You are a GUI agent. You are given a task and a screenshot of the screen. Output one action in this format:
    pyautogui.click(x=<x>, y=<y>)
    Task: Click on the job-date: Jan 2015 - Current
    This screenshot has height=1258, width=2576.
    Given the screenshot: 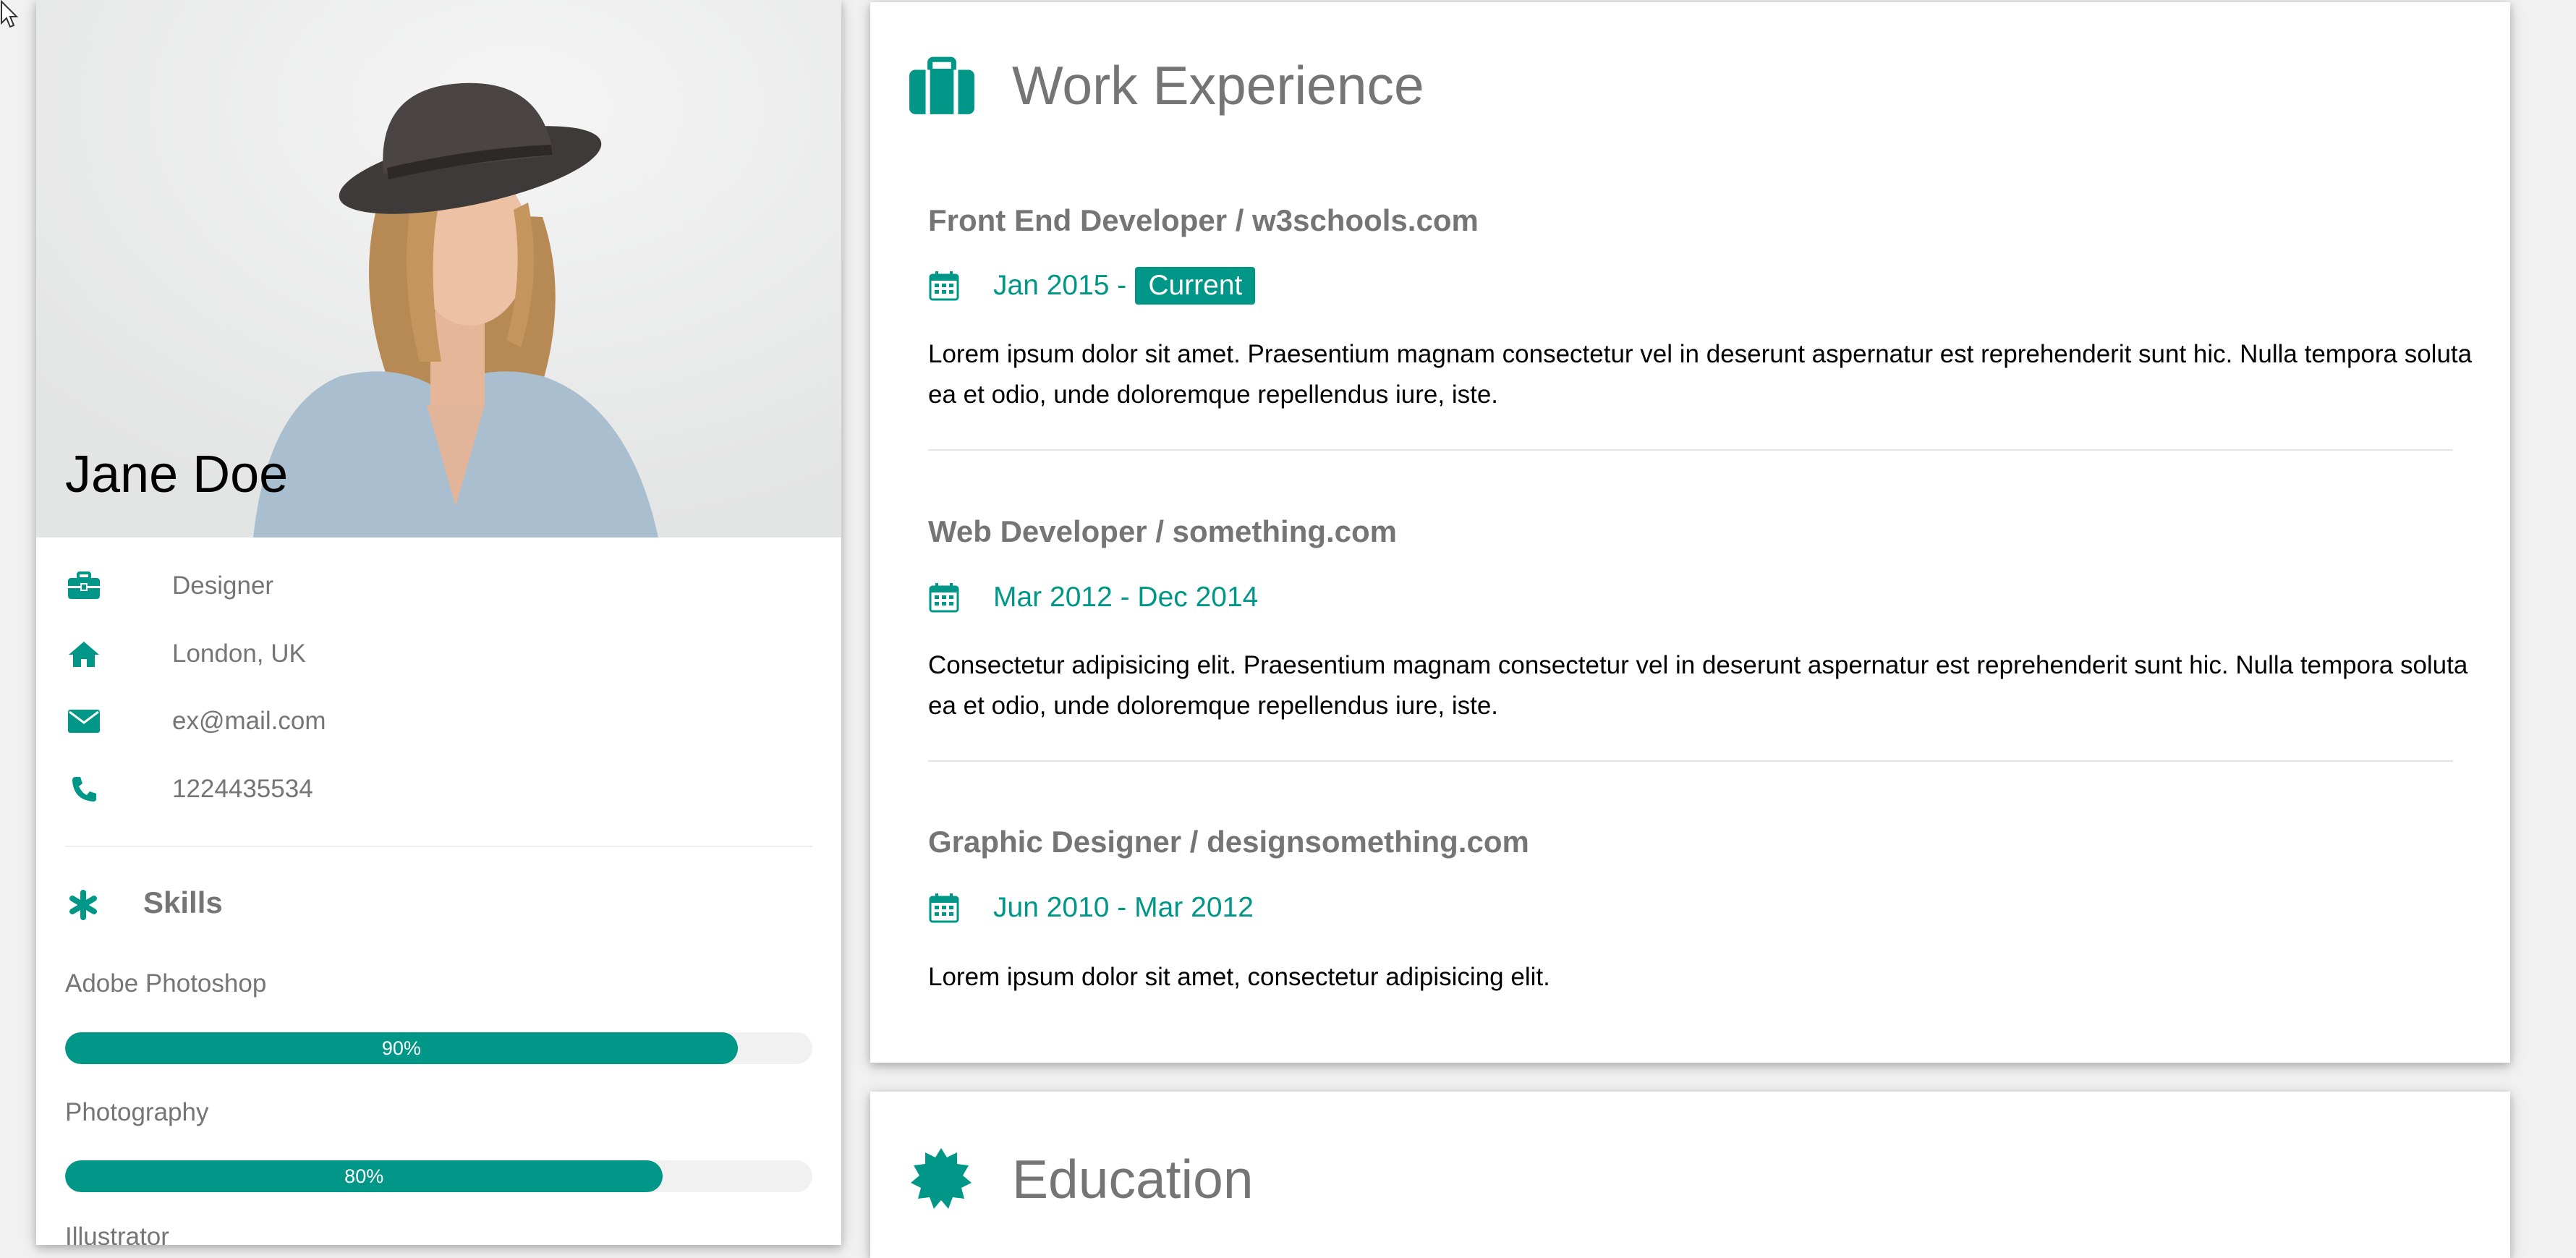 What is the action you would take?
    pyautogui.click(x=1092, y=285)
    